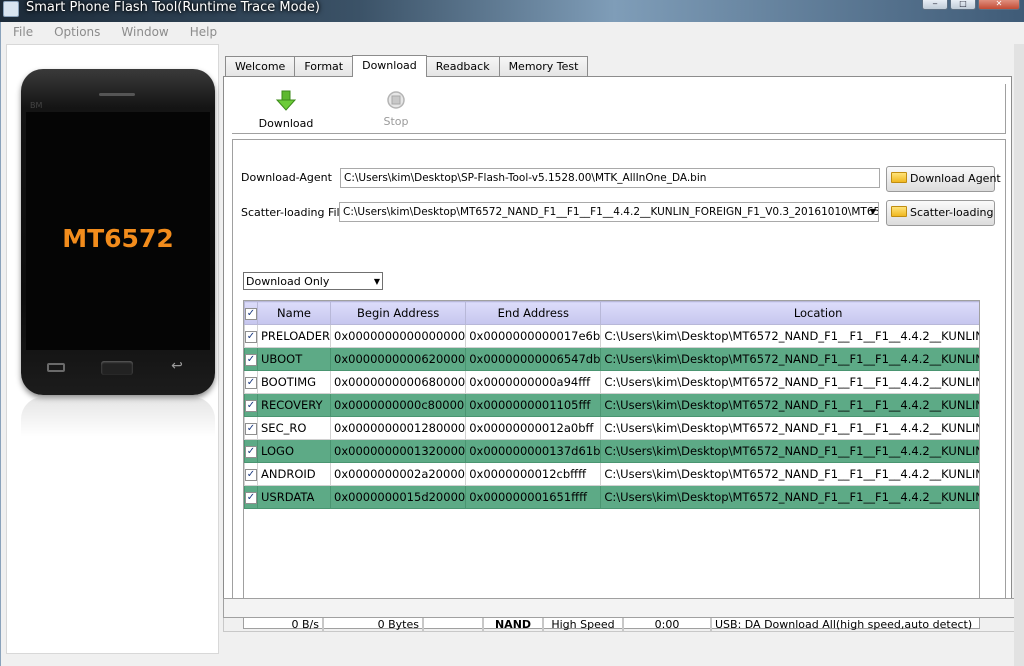 This screenshot has width=1024, height=666. I want to click on status-time: 0:00, so click(667, 625).